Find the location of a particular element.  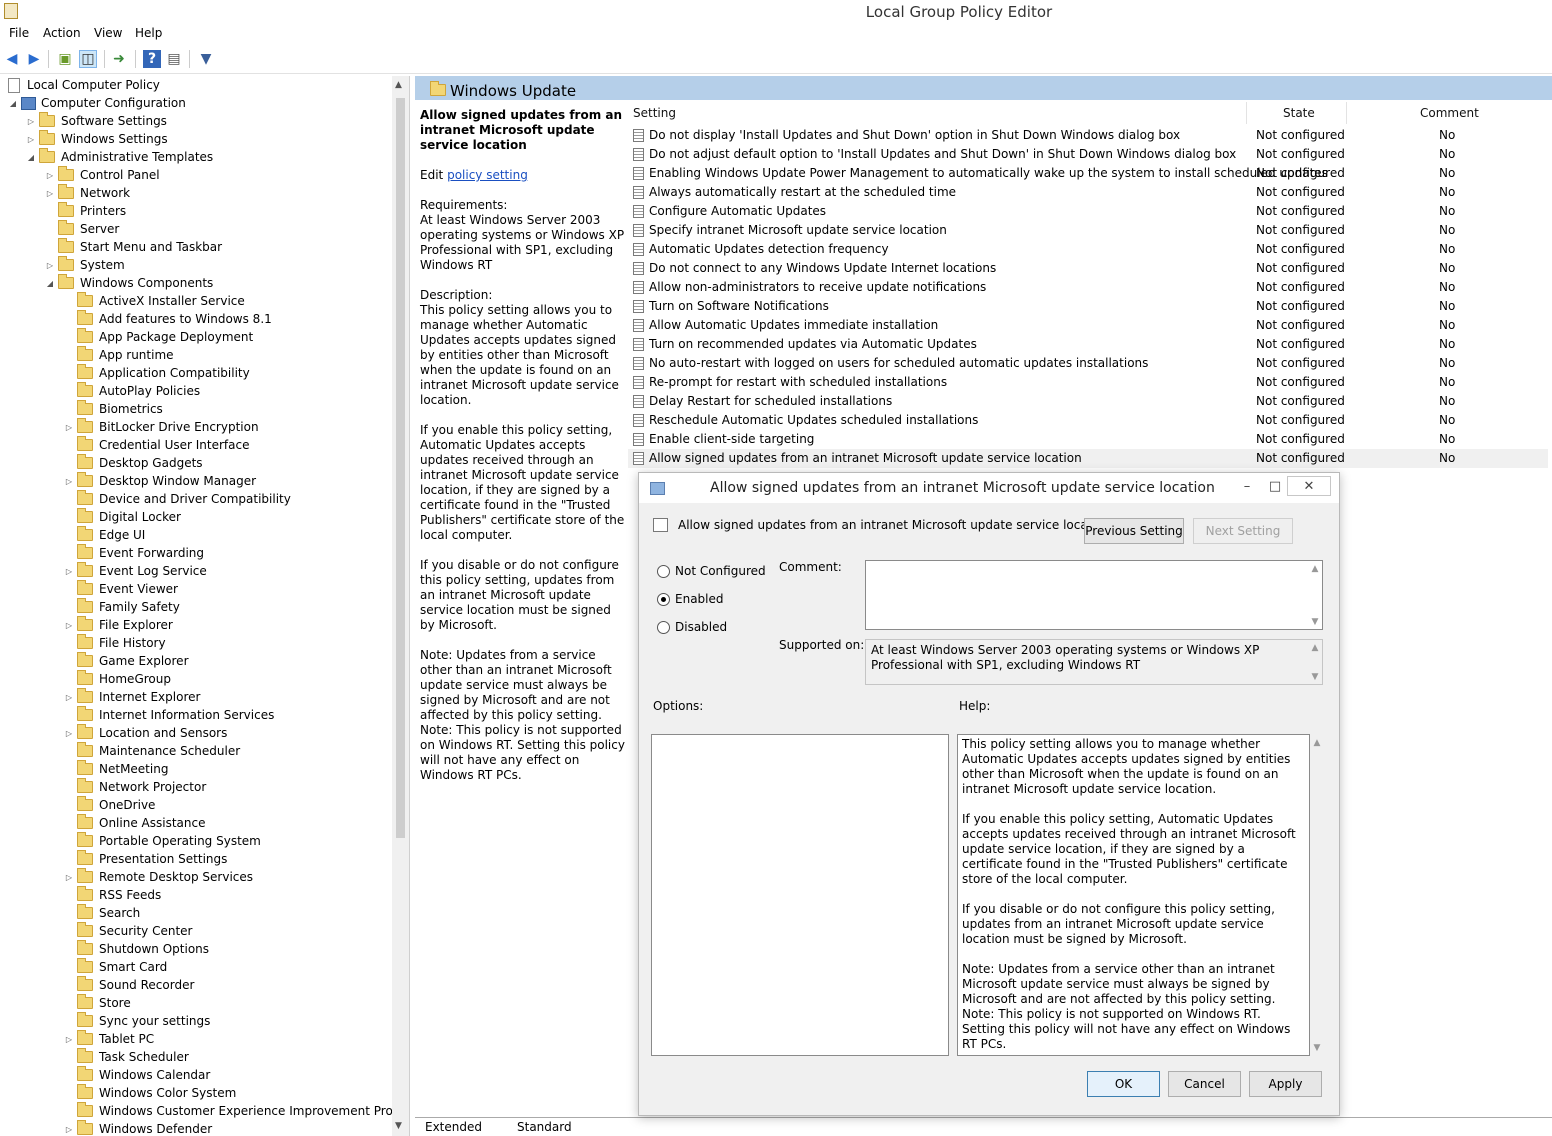

tree-item-component: ▷ Location and Sensors is located at coordinates (145, 733).